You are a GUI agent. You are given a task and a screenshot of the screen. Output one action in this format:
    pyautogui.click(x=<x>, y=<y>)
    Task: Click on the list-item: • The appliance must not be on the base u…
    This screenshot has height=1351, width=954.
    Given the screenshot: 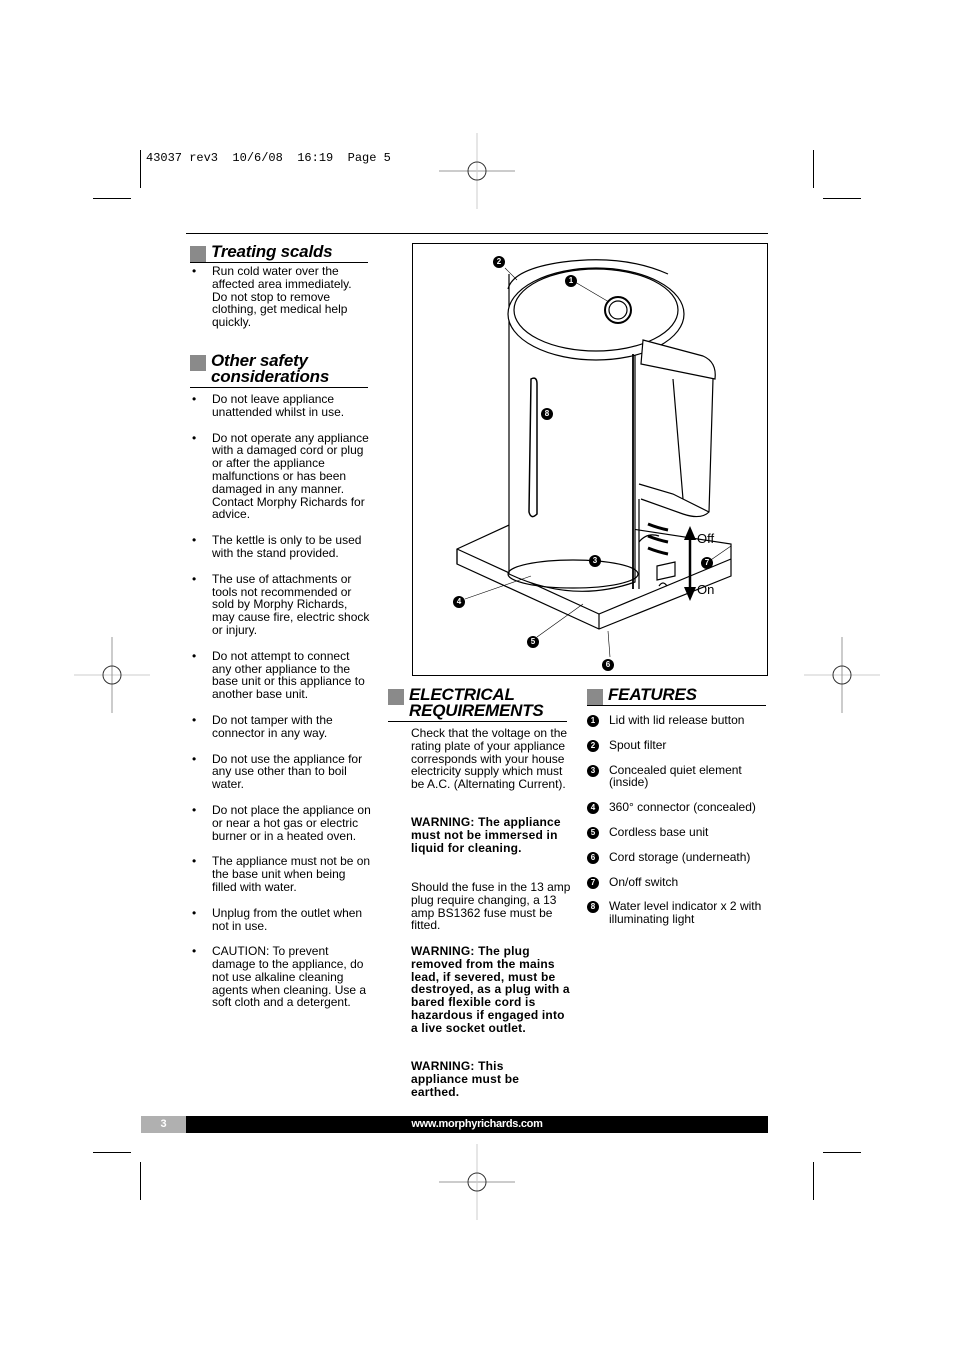 What is the action you would take?
    pyautogui.click(x=281, y=874)
    